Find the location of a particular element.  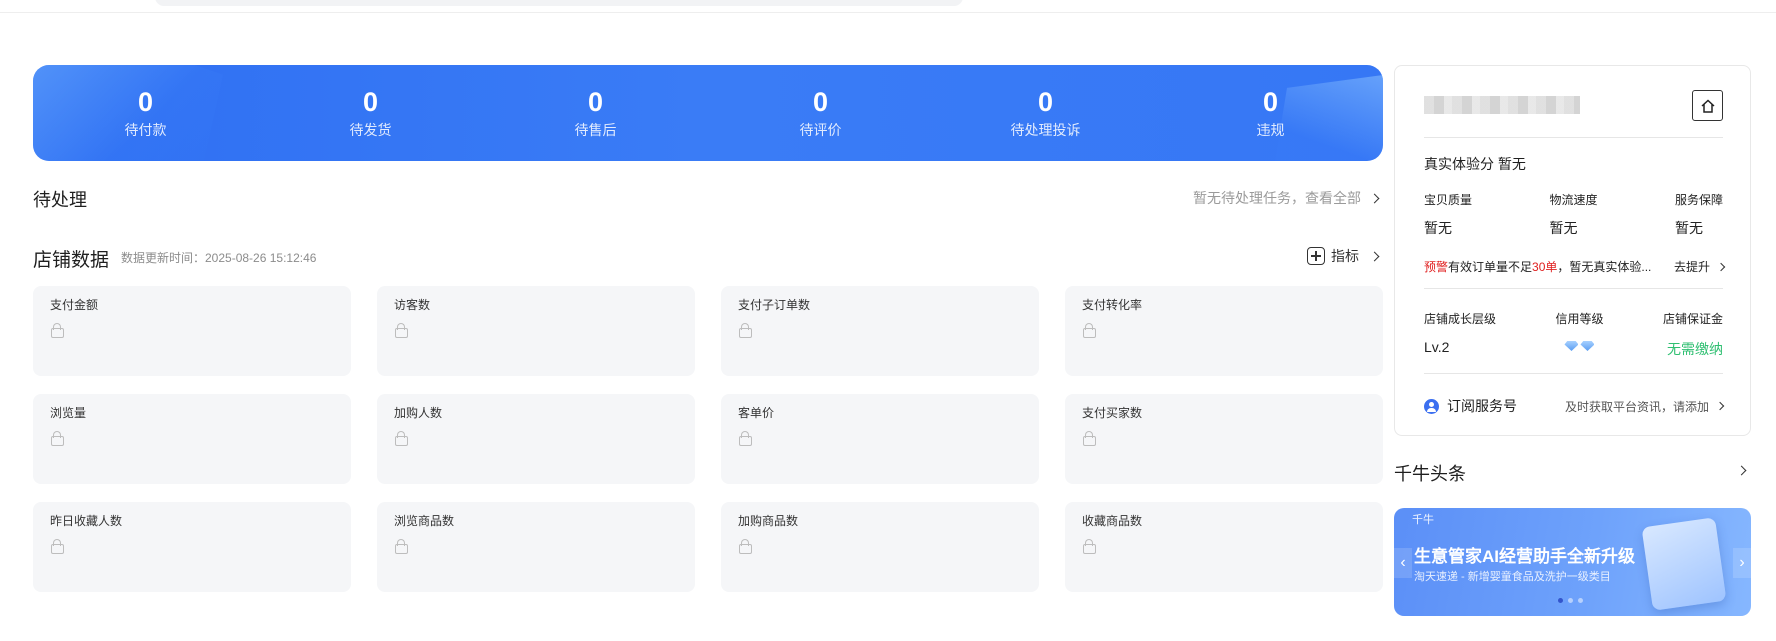

metric-label: 访客数 is located at coordinates (412, 305).